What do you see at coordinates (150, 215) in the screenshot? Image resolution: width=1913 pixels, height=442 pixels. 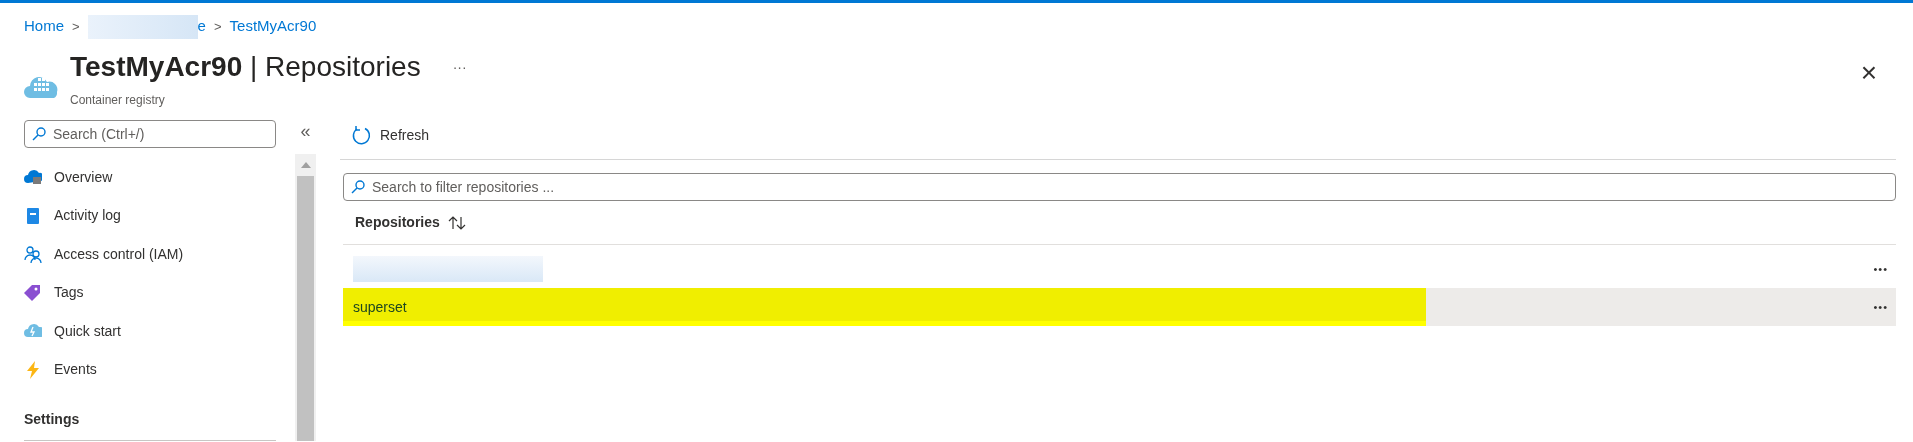 I see `sidebar-item: Activity log` at bounding box center [150, 215].